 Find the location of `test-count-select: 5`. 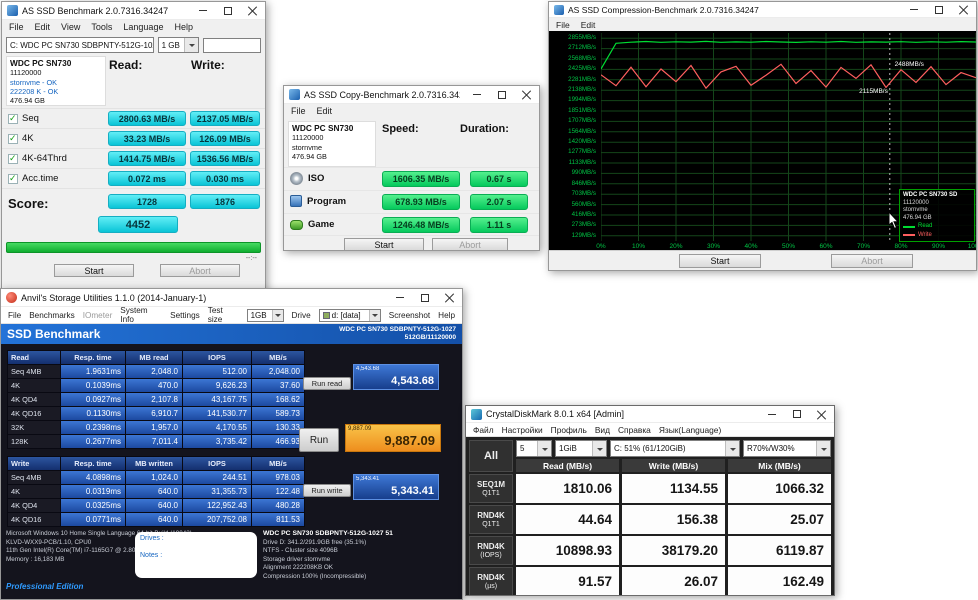

test-count-select: 5 is located at coordinates (534, 448).